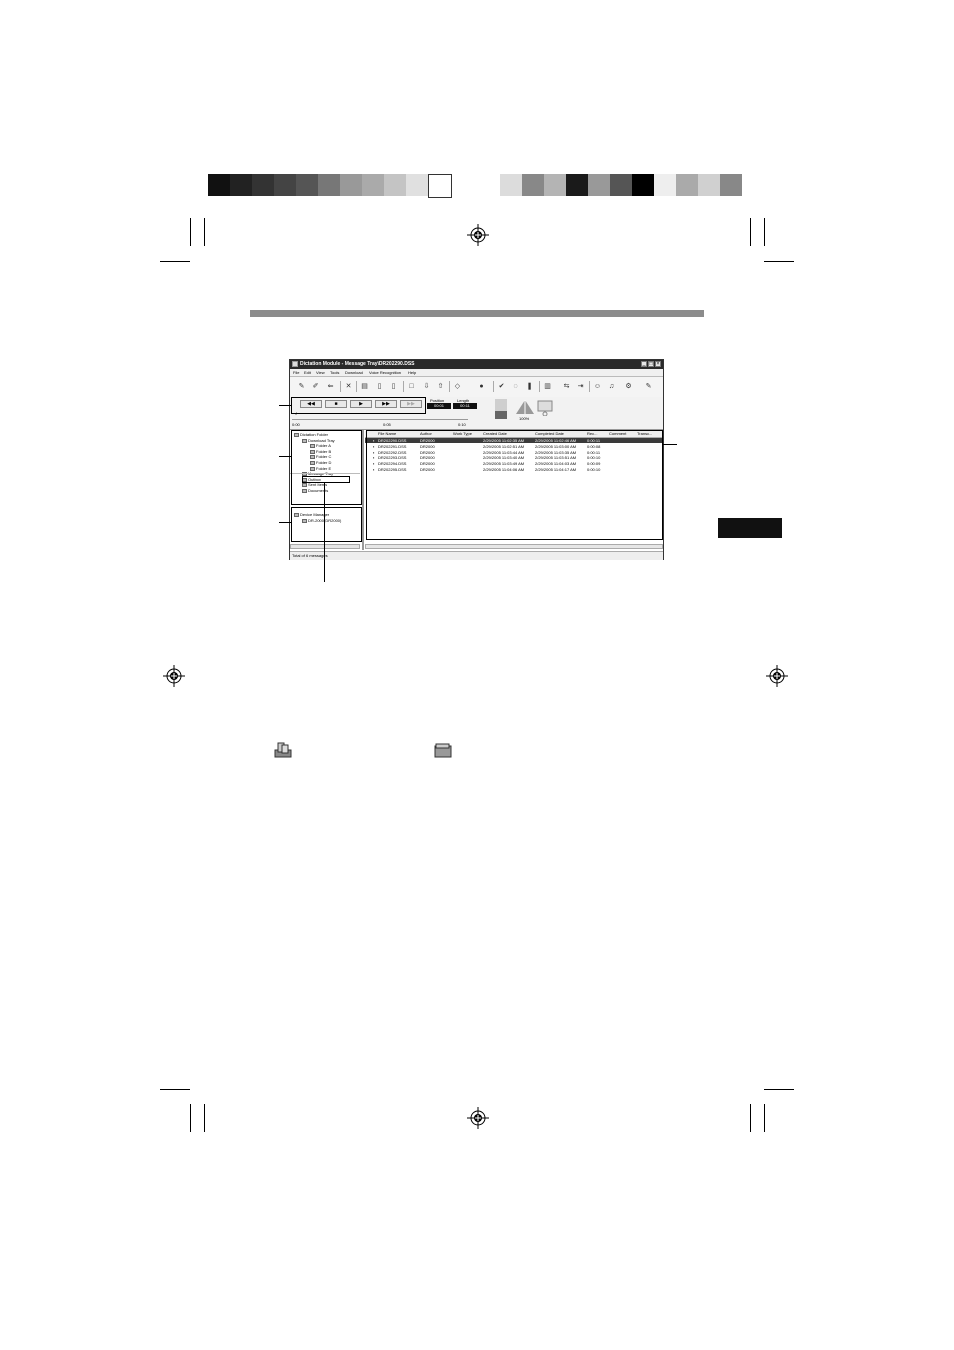 The image size is (954, 1350). Describe the element at coordinates (628, 386) in the screenshot. I see `settings-icon: ⚙` at that location.